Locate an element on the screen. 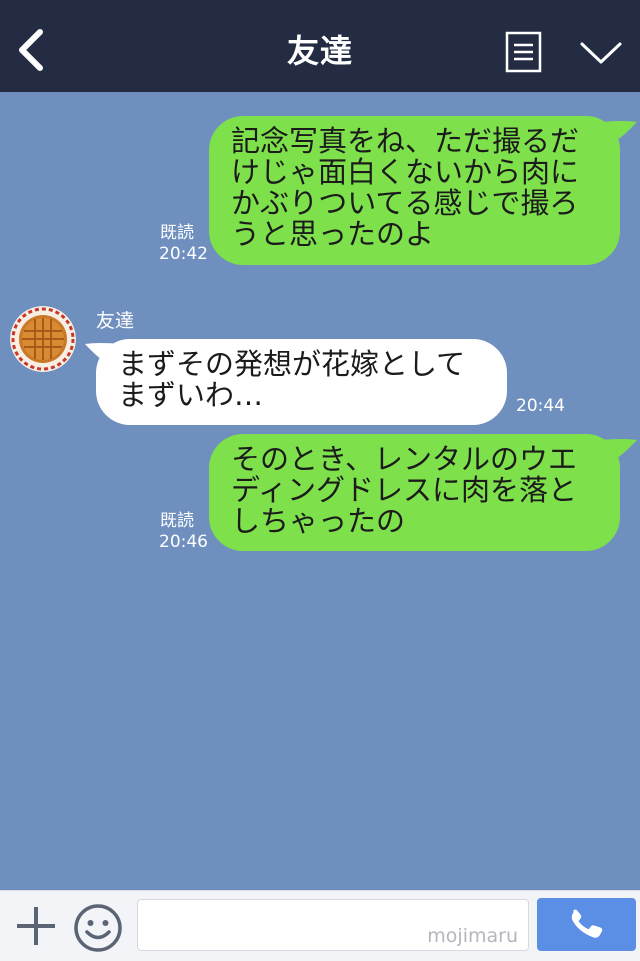 This screenshot has height=961, width=640. avatar is located at coordinates (43, 339).